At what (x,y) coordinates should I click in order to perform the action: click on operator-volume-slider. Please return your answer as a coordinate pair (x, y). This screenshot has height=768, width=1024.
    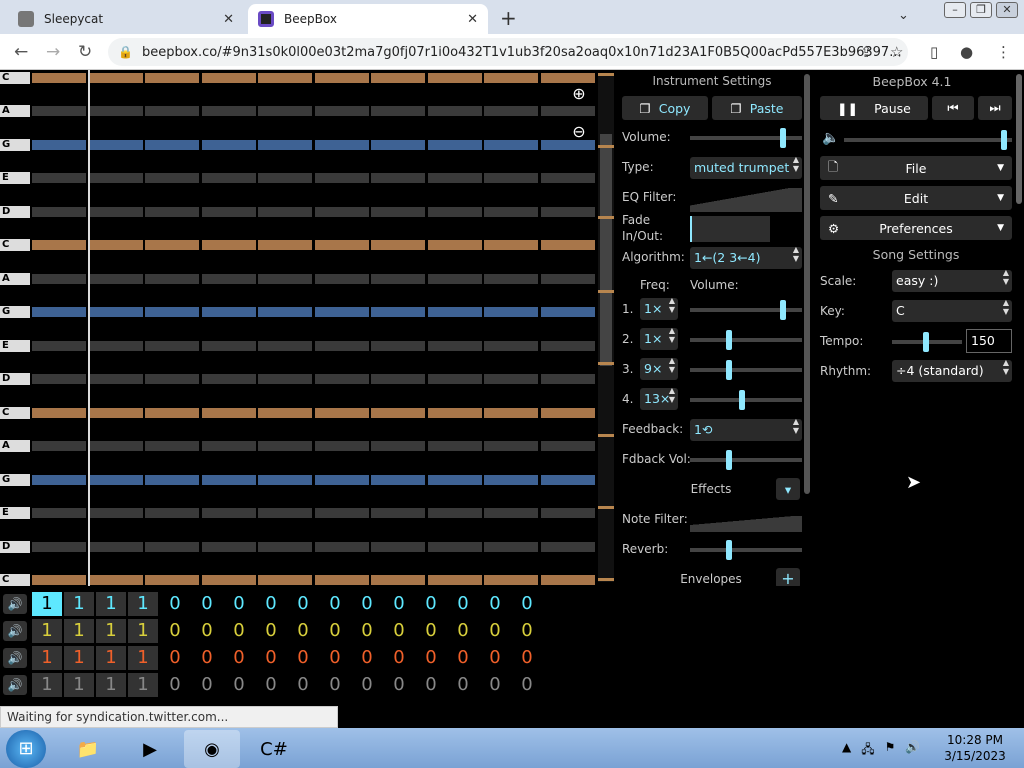
    Looking at the image, I should click on (746, 340).